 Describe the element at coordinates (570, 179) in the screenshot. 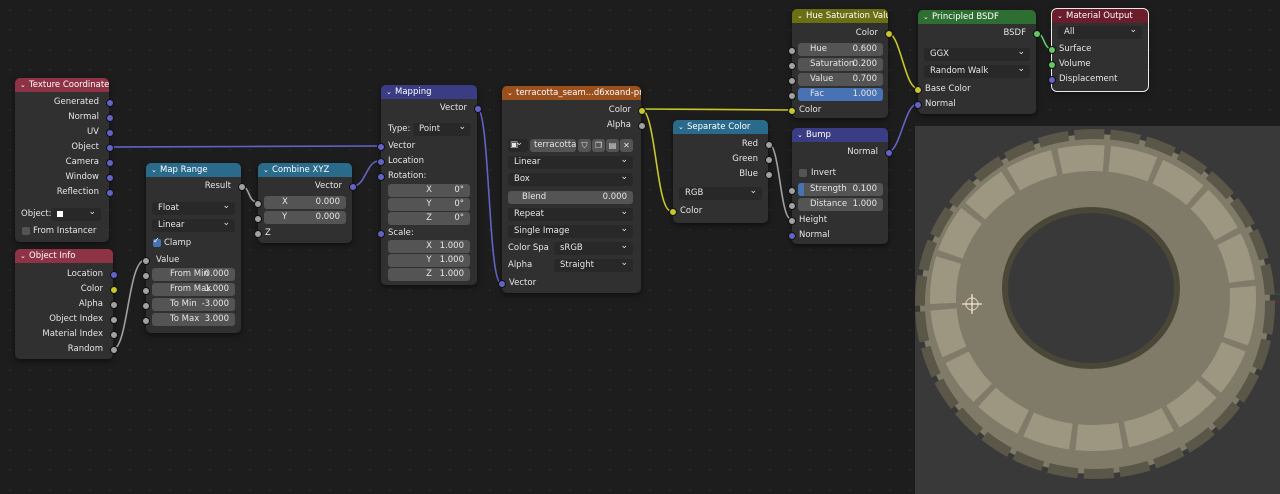

I see `projection-dropdown: Box` at that location.